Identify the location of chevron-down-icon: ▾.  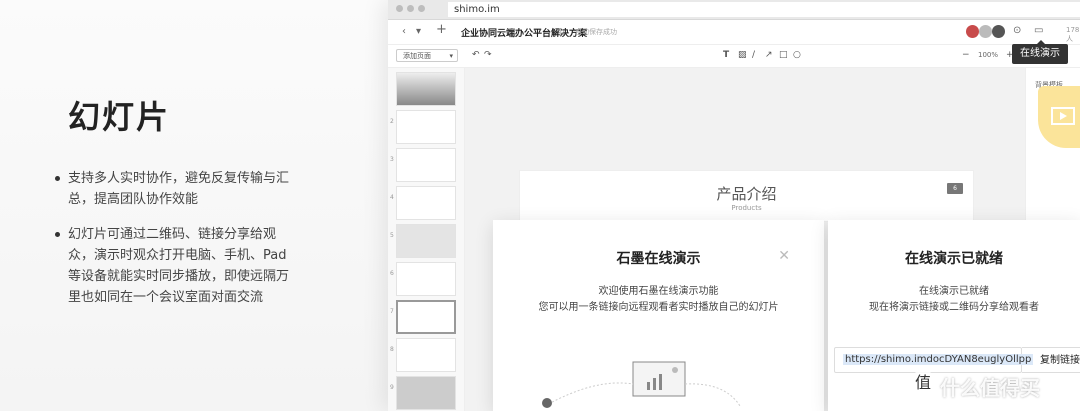
(451, 56).